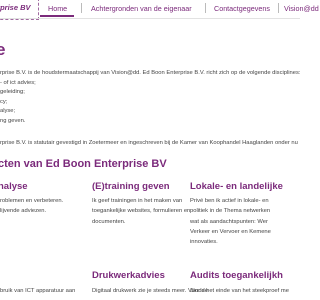  What do you see at coordinates (128, 275) in the screenshot?
I see `card-heading: Drukwerkadvies` at bounding box center [128, 275].